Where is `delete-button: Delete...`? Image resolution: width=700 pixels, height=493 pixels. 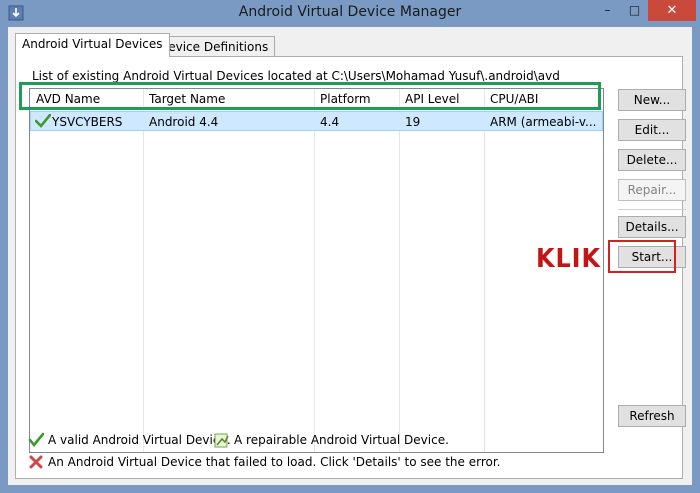 delete-button: Delete... is located at coordinates (652, 160).